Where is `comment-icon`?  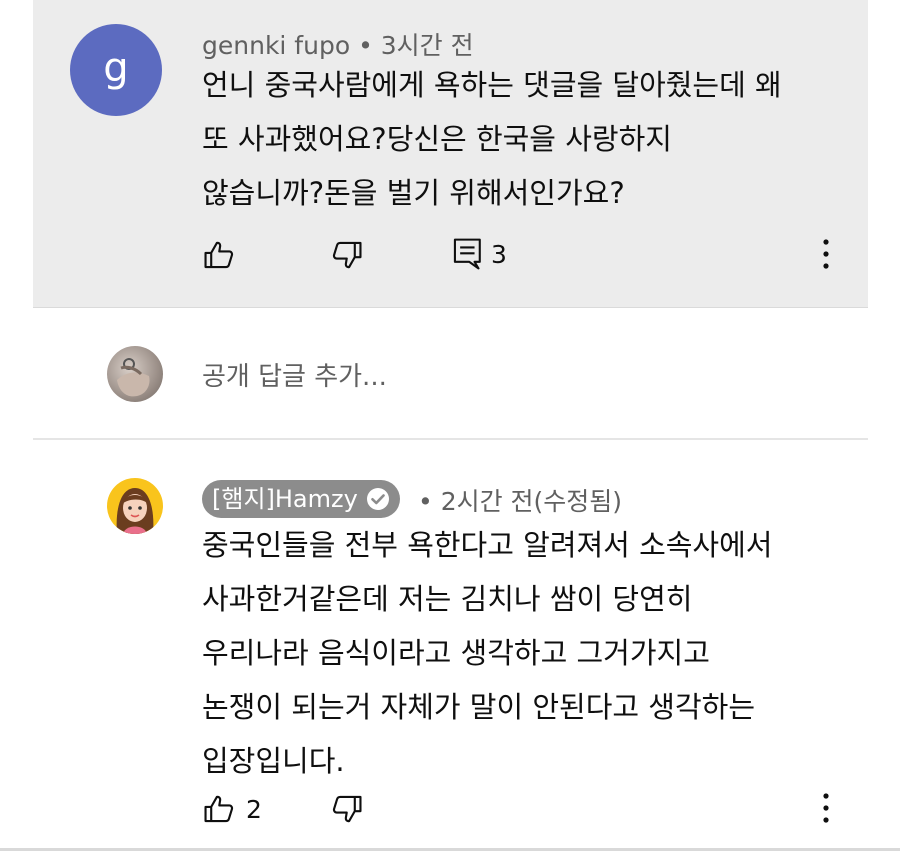
comment-icon is located at coordinates (468, 254).